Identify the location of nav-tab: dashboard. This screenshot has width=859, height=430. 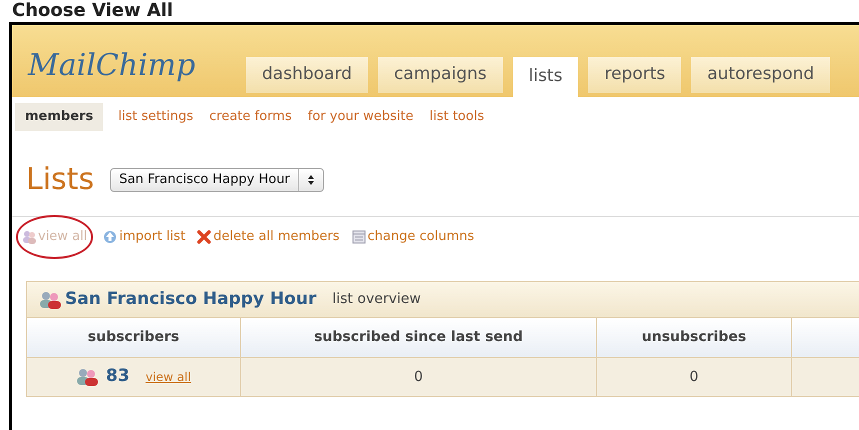
(307, 75).